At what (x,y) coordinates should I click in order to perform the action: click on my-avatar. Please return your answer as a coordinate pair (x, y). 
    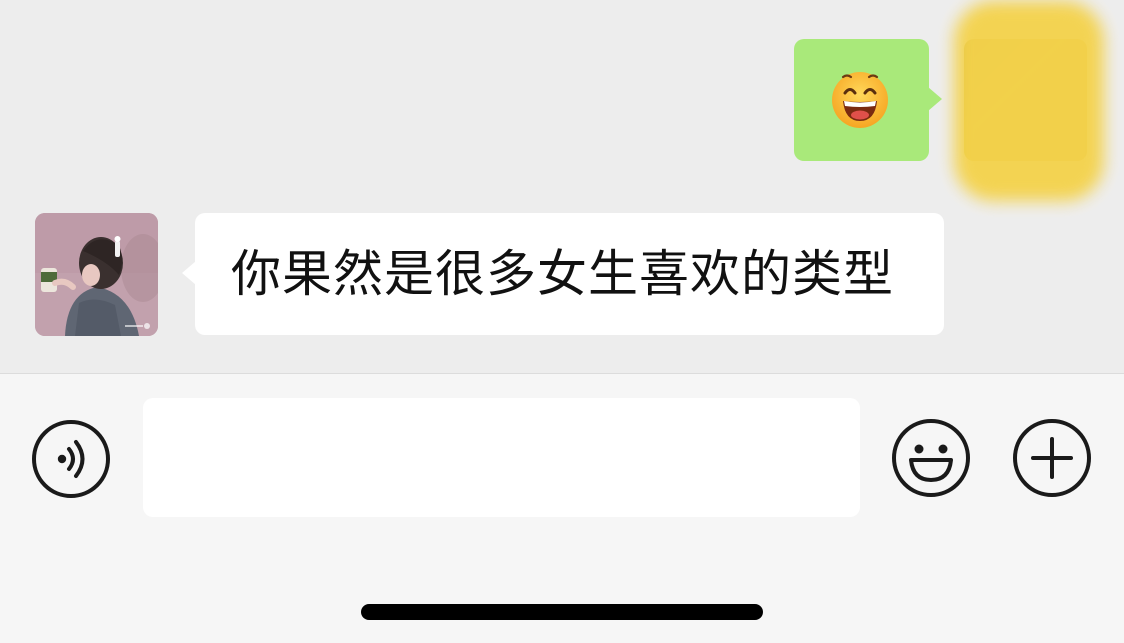
    Looking at the image, I should click on (1029, 101).